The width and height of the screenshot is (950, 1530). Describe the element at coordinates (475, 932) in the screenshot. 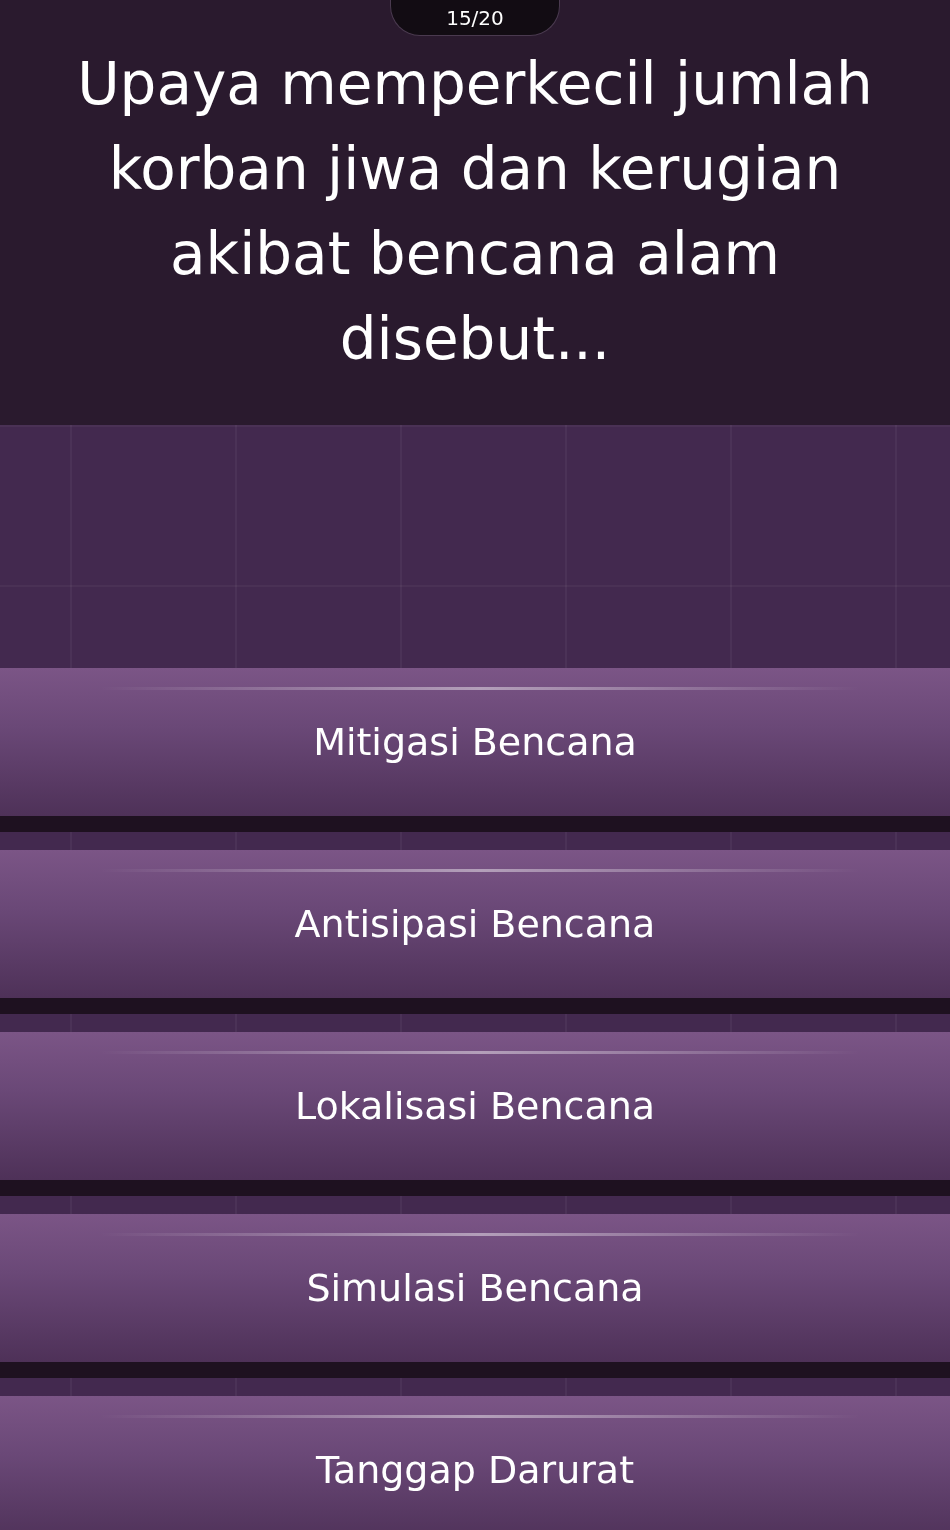

I see `answer-option-button: Antisipasi Bencana` at that location.